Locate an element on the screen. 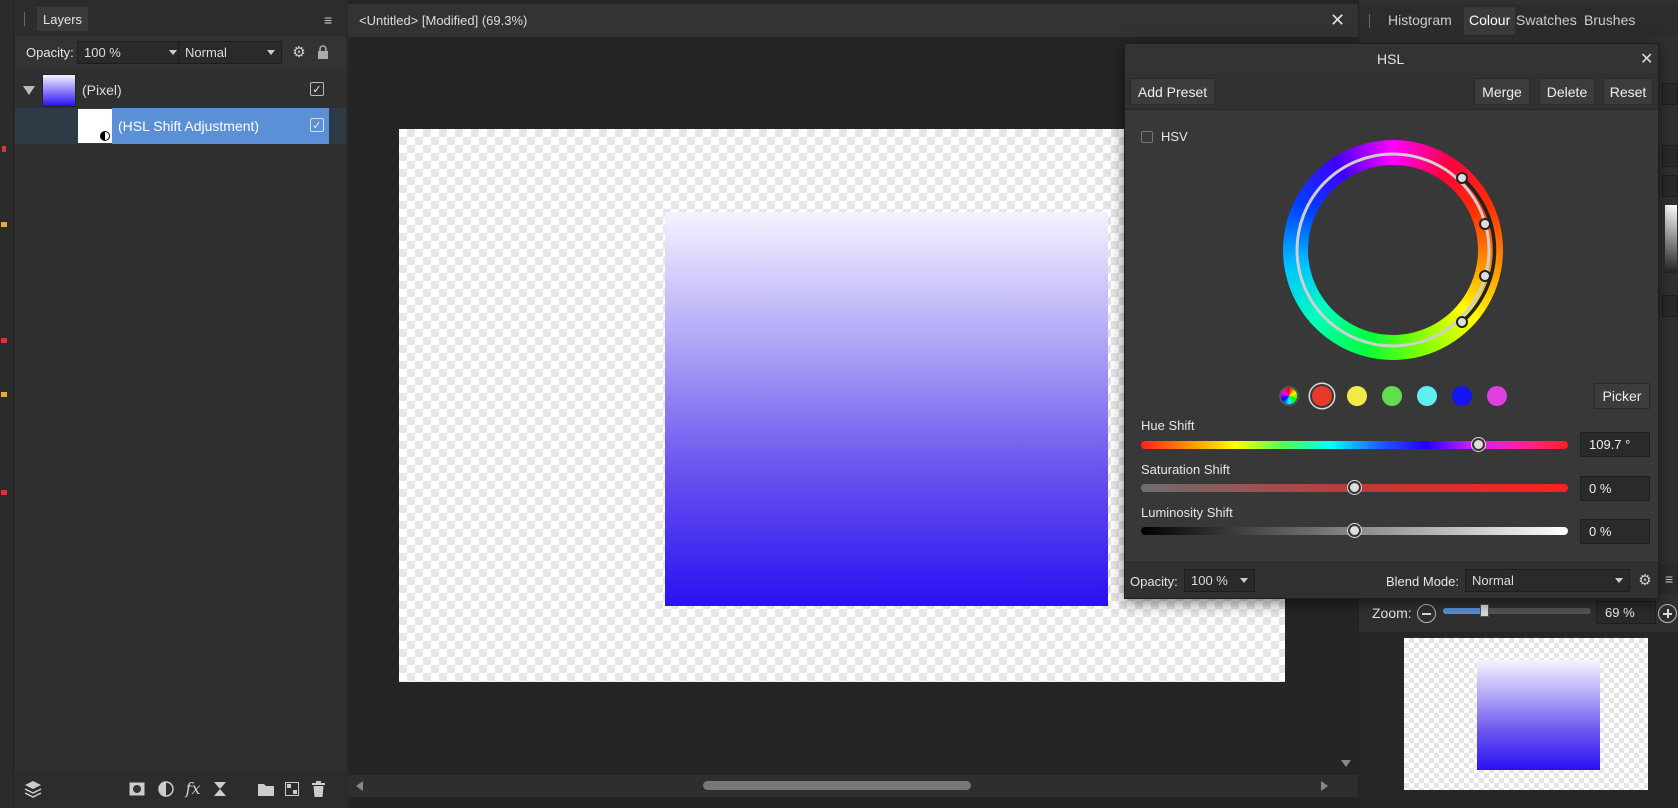 This screenshot has height=808, width=1678. hue-shift-slider is located at coordinates (1354, 444).